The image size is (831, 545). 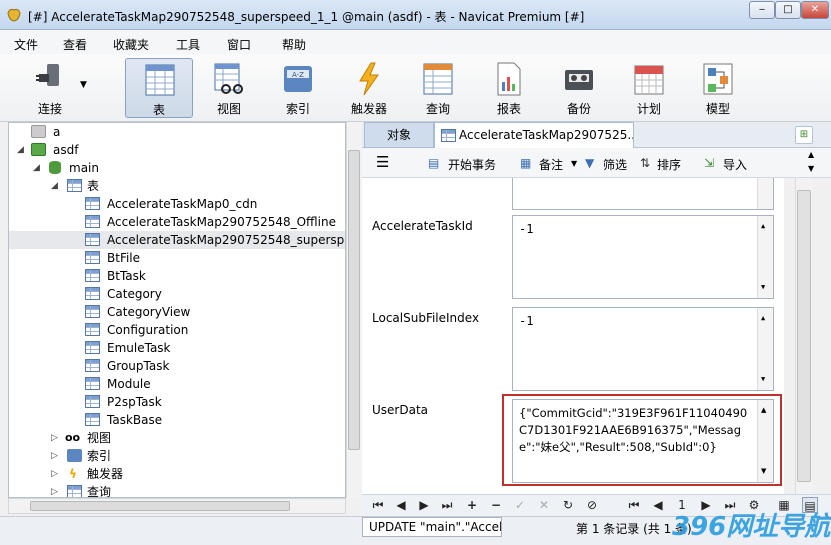 What do you see at coordinates (149, 312) in the screenshot?
I see `tree-label: CategoryView` at bounding box center [149, 312].